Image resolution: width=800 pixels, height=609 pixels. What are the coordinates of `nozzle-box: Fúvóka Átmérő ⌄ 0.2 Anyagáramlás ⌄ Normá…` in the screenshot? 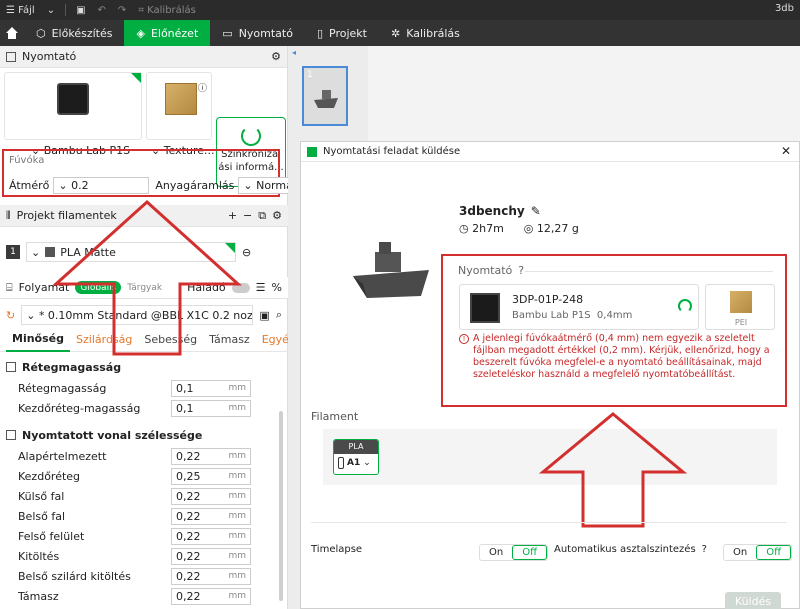 It's located at (149, 173).